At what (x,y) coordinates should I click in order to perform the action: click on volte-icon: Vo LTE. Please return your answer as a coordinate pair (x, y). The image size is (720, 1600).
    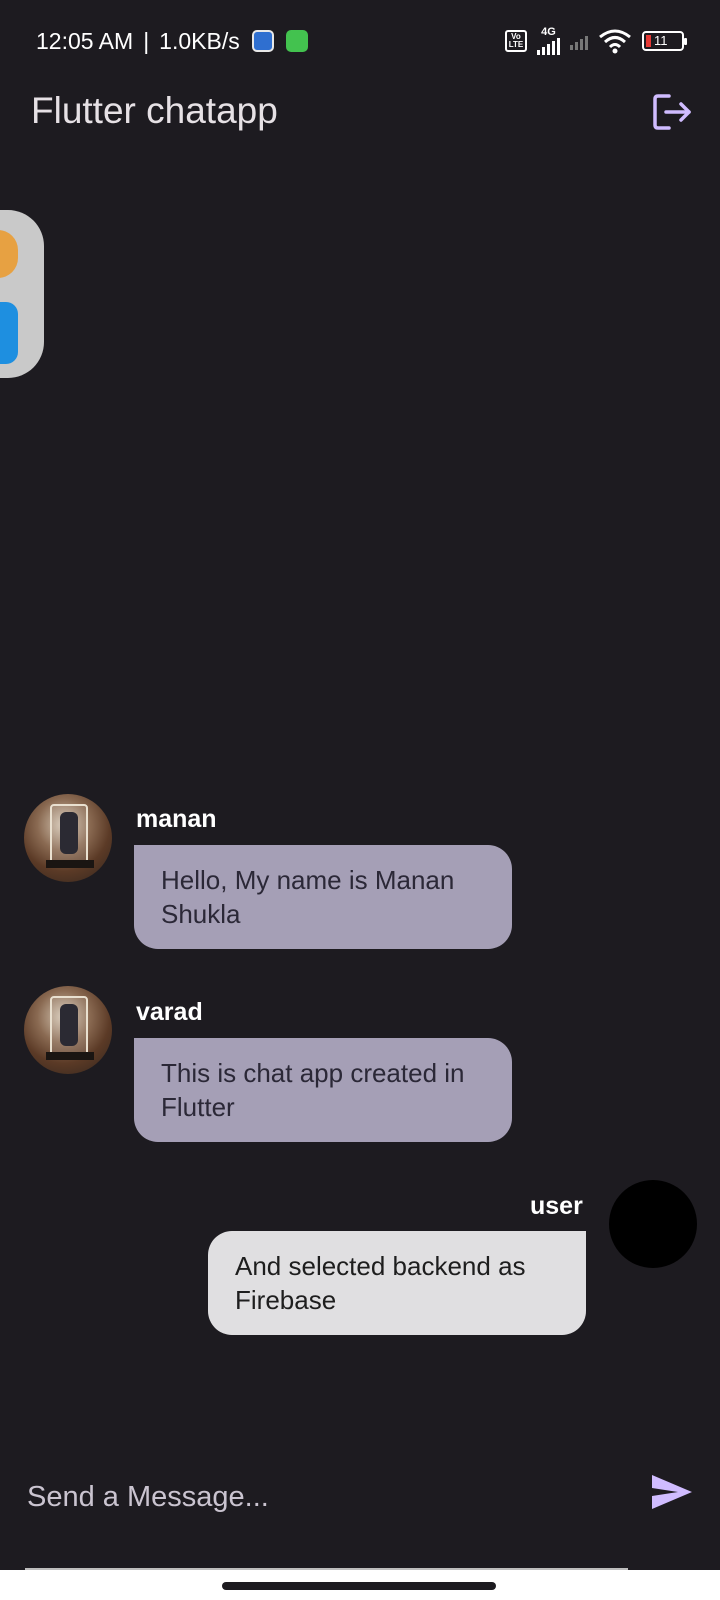
    Looking at the image, I should click on (516, 41).